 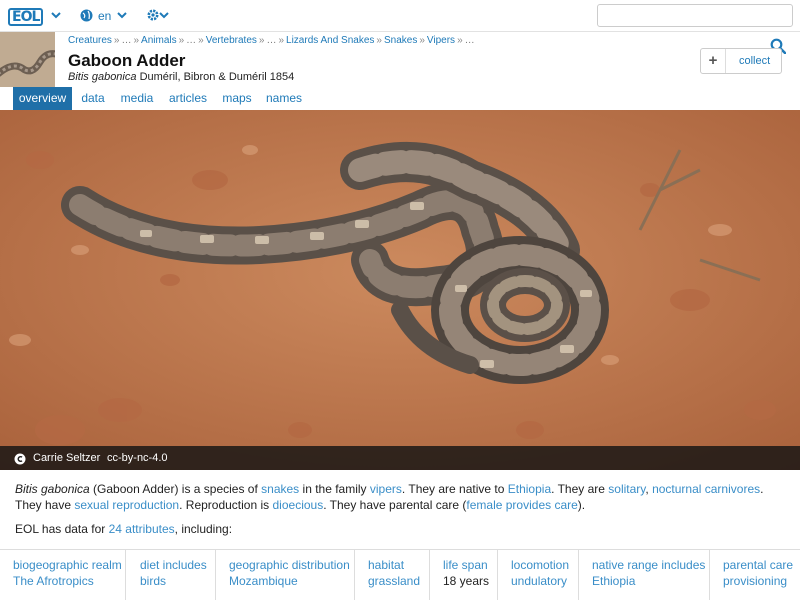 I want to click on tab-maps: maps, so click(x=237, y=98).